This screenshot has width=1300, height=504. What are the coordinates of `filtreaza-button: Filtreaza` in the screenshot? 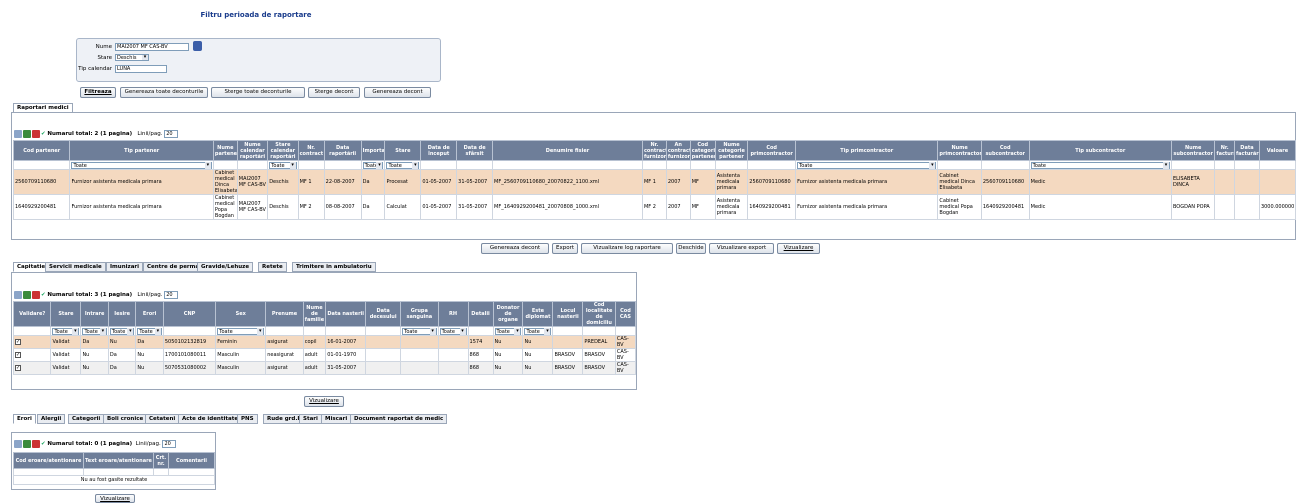 It's located at (98, 92).